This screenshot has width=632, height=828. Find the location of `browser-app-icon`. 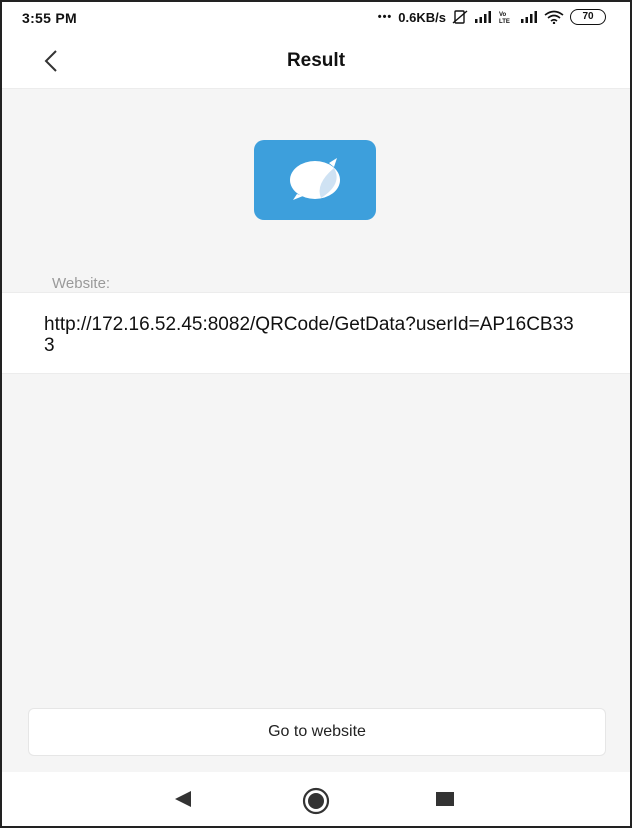

browser-app-icon is located at coordinates (315, 180).